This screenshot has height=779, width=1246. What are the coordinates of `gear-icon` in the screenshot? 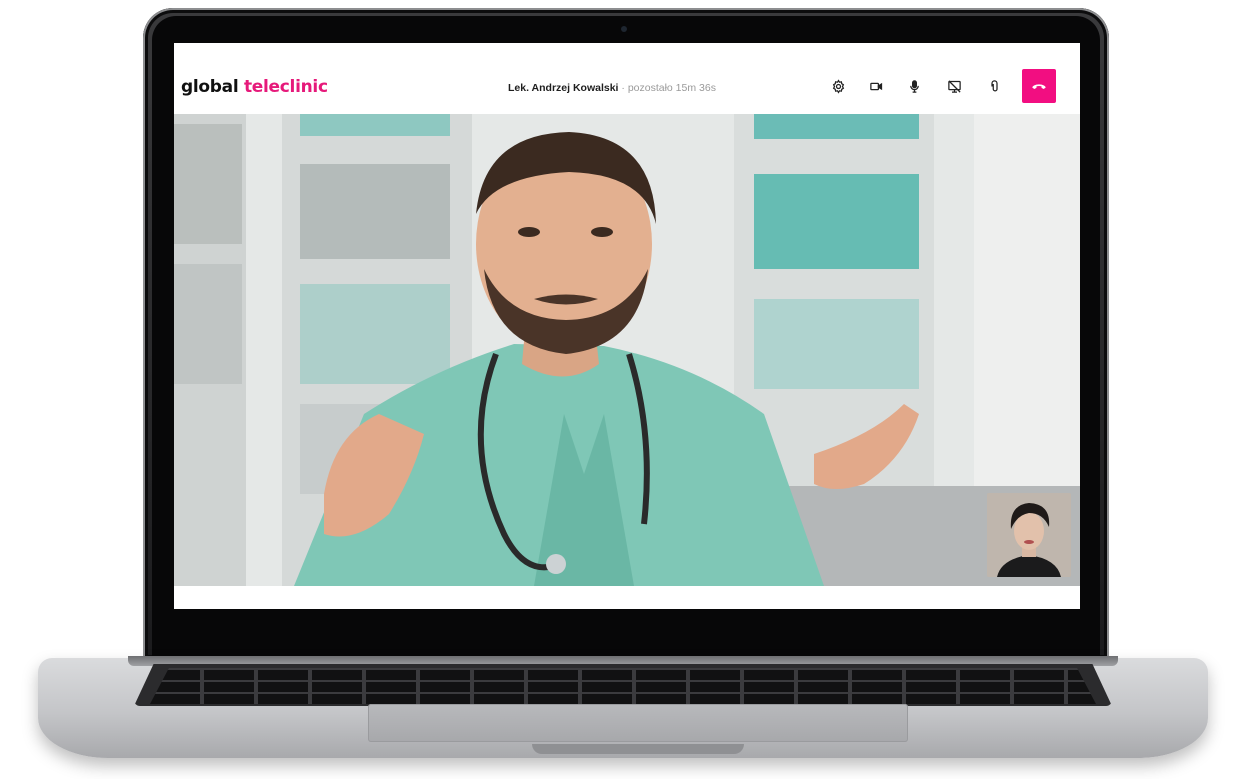 It's located at (838, 86).